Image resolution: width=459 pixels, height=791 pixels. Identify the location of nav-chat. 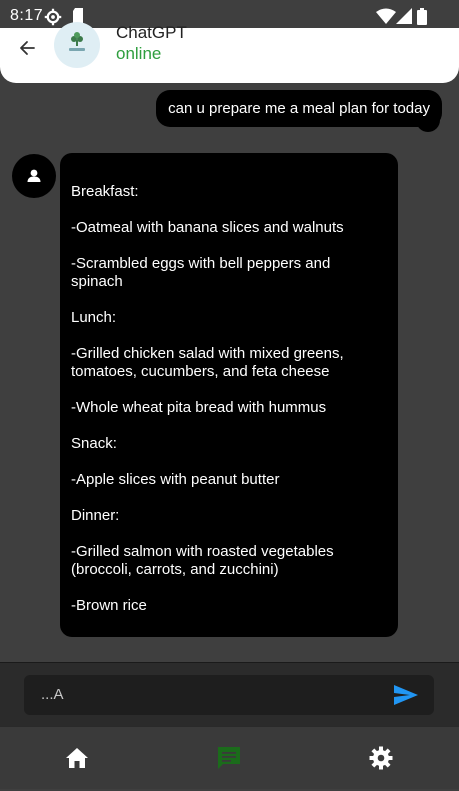
(229, 758).